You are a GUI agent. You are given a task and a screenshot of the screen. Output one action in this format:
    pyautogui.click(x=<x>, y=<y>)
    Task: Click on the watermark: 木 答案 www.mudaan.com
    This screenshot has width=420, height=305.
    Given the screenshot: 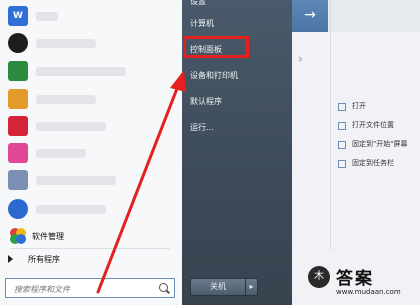 What is the action you would take?
    pyautogui.click(x=362, y=283)
    